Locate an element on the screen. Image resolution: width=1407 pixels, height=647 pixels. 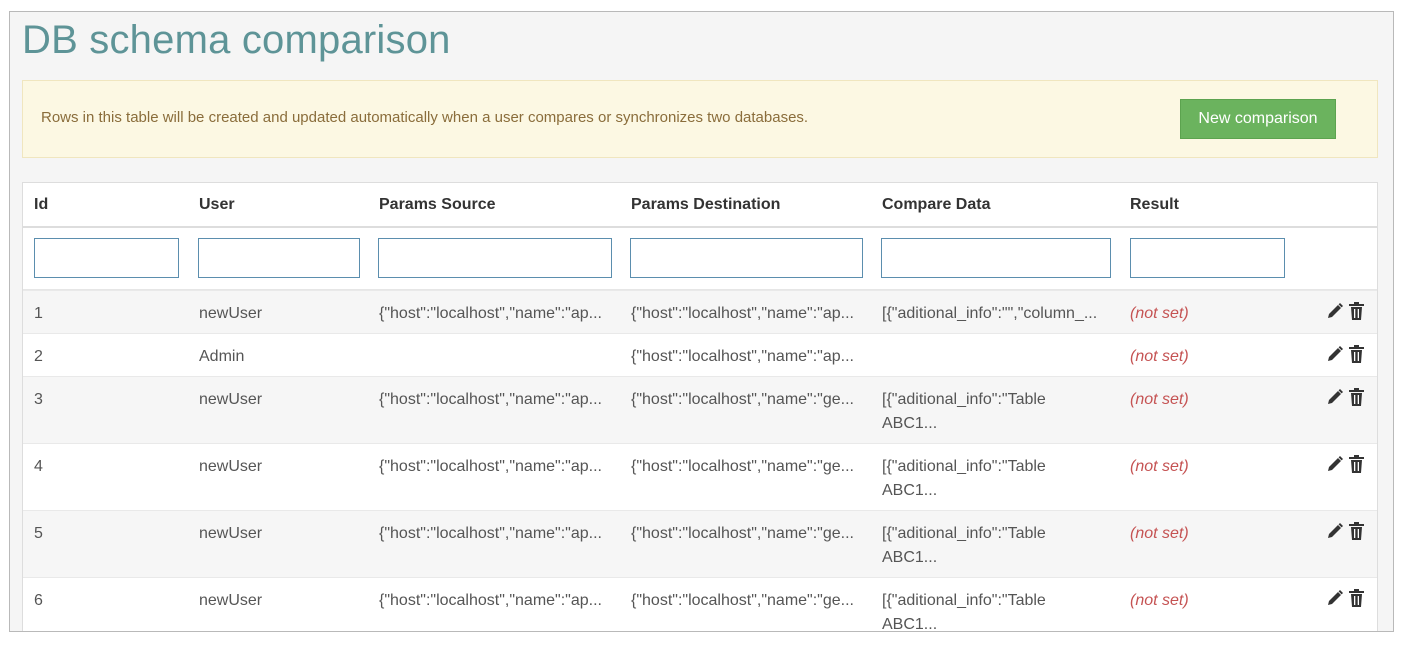
cell-id: 3 is located at coordinates (38, 399).